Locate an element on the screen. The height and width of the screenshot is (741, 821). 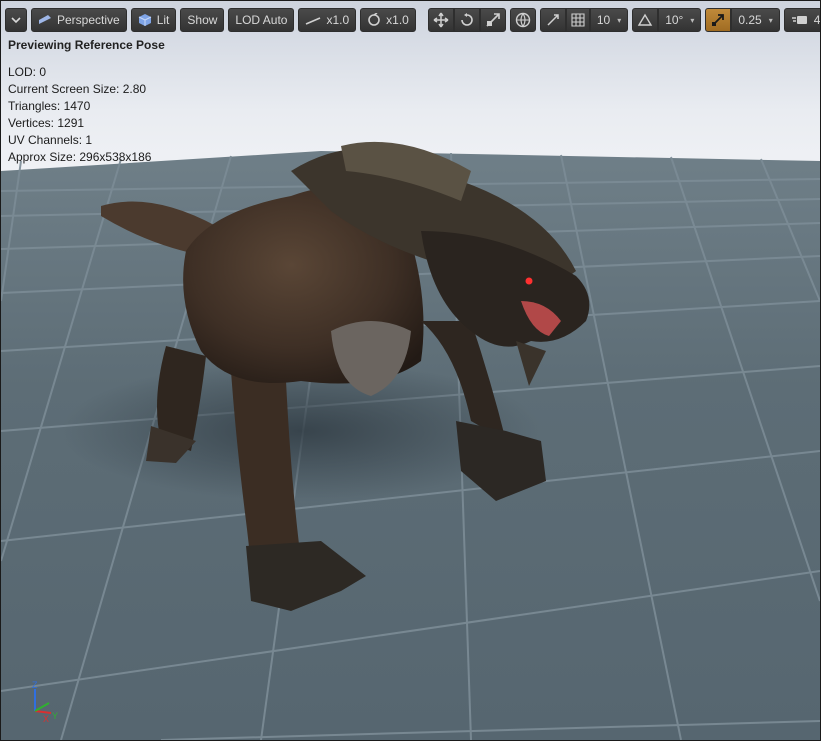
rotate-tool-button is located at coordinates (466, 20).